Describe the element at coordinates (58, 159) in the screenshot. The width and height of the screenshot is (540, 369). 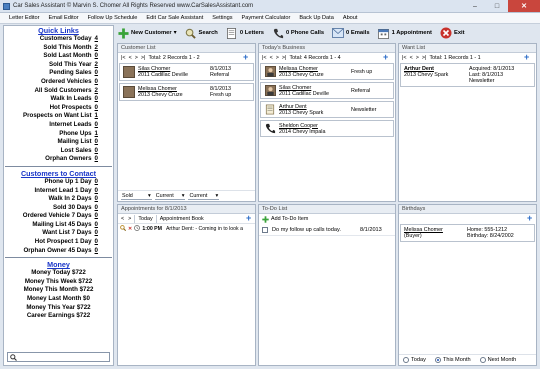
I see `quick-link-item: Orphan Owners 0` at that location.